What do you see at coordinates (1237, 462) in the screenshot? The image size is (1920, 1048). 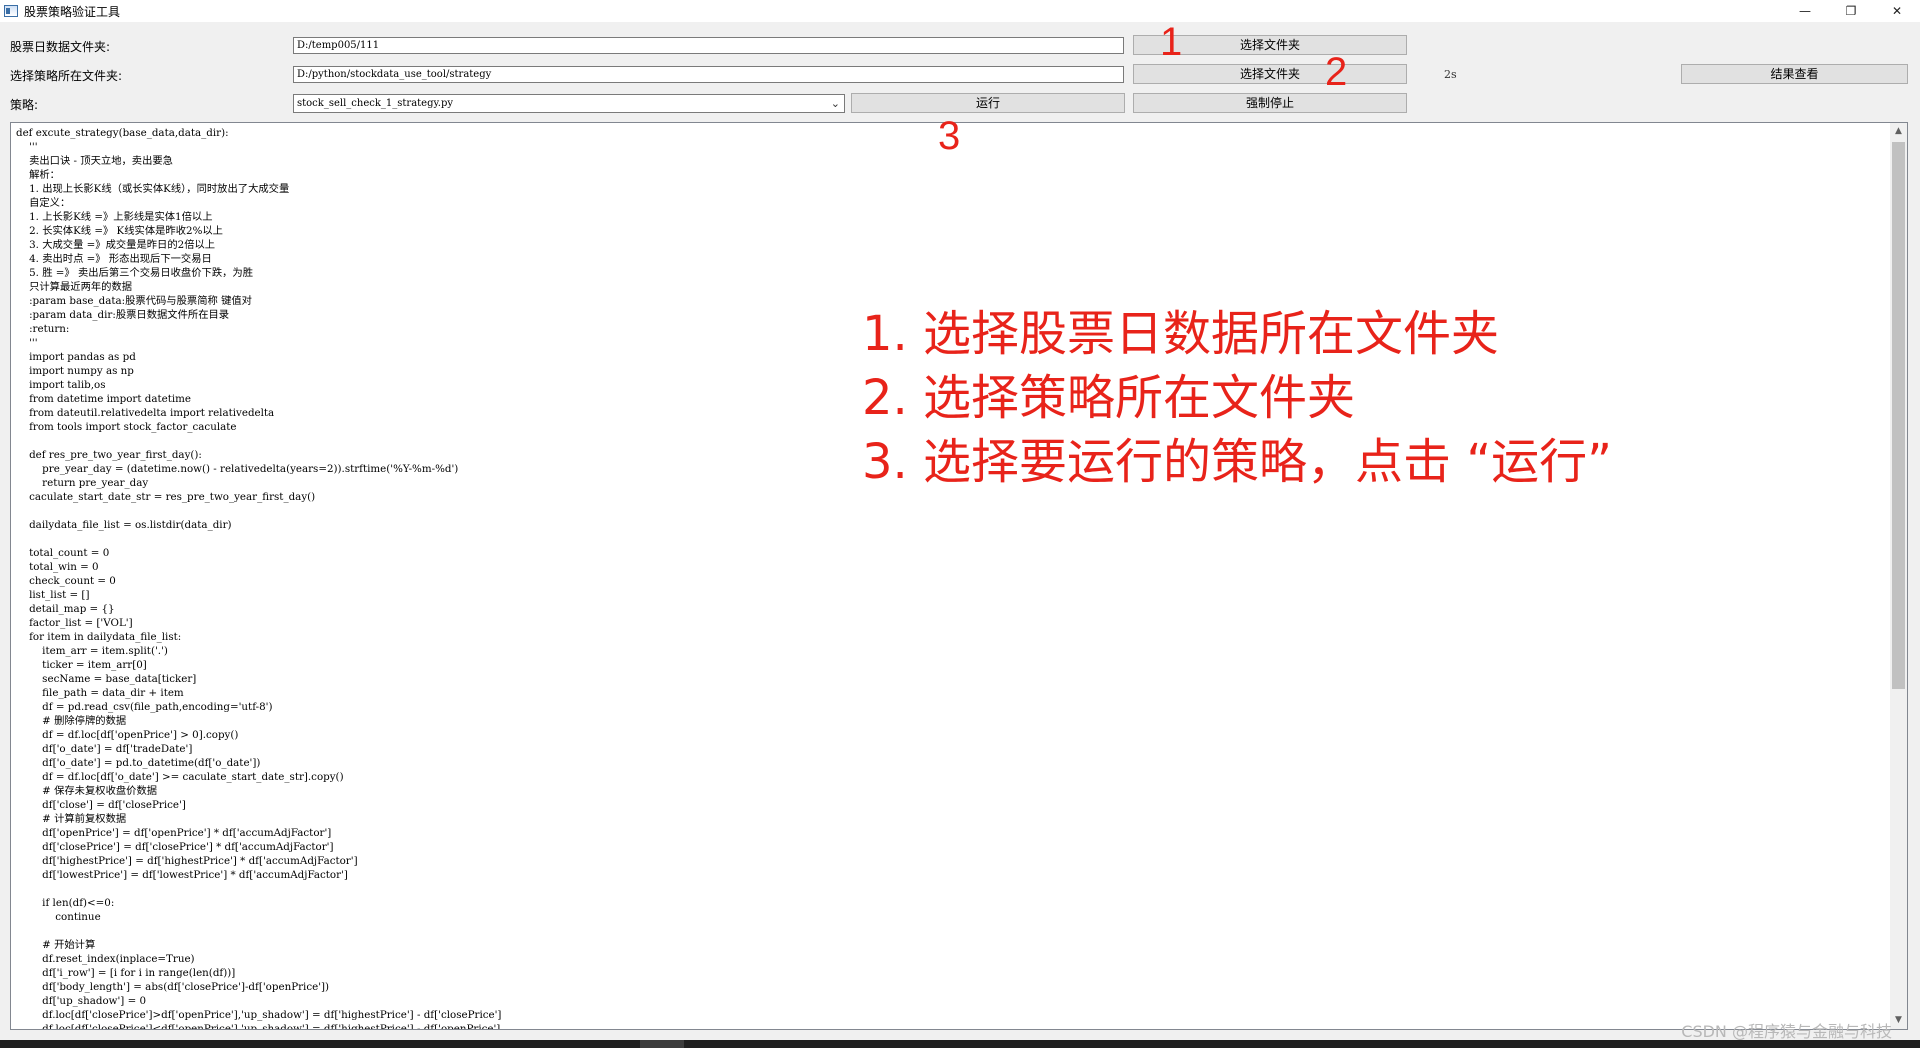 I see `annotation-step-3: 3. 选择要运行的策略，点击 “运行”` at bounding box center [1237, 462].